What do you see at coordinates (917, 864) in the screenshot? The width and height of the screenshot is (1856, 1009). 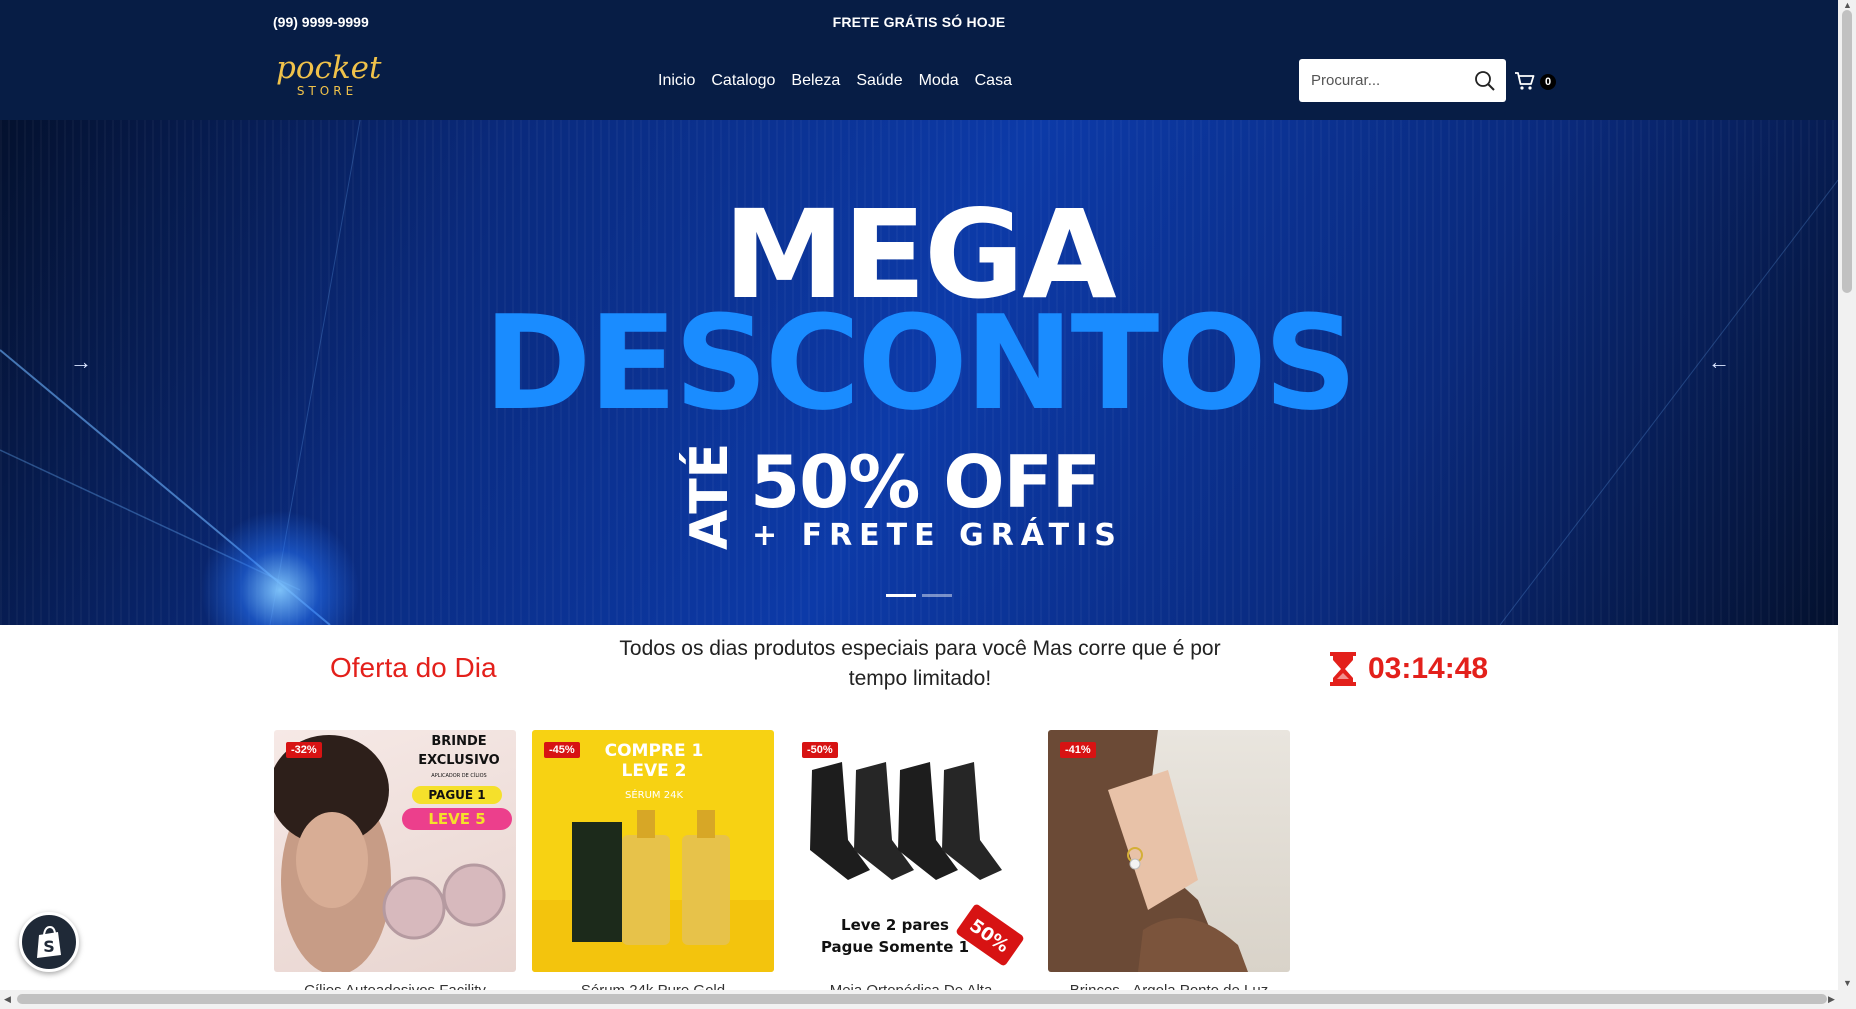 I see `socks-art: Leve 2 pares Pague Somente 1 50%` at bounding box center [917, 864].